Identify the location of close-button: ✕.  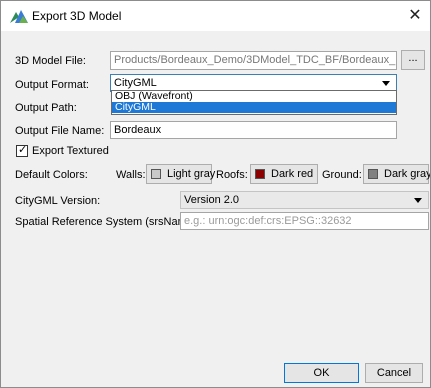
(415, 16).